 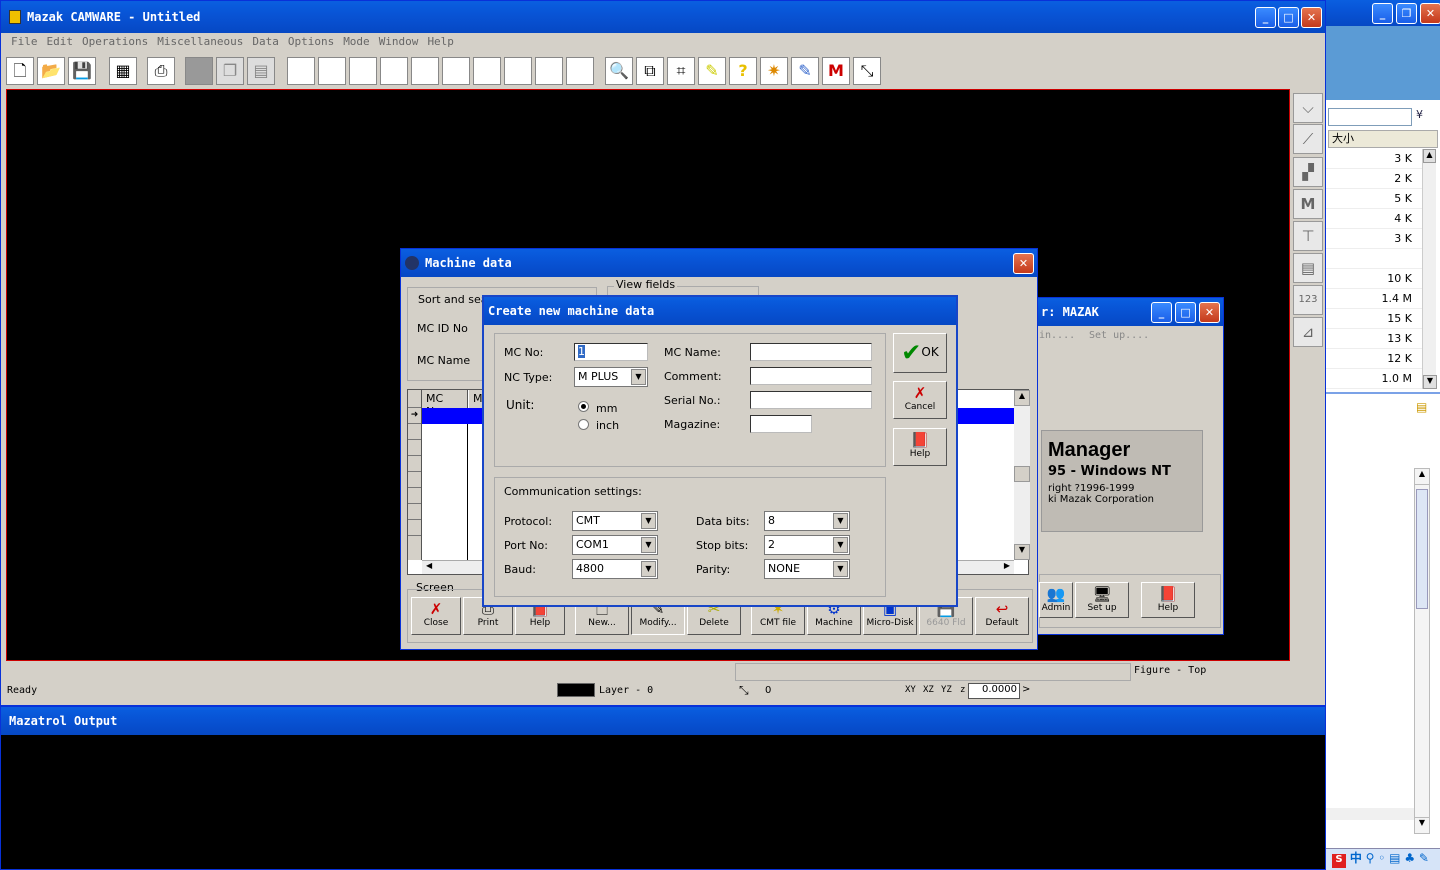 What do you see at coordinates (583, 406) in the screenshot?
I see `unit-mm-radio` at bounding box center [583, 406].